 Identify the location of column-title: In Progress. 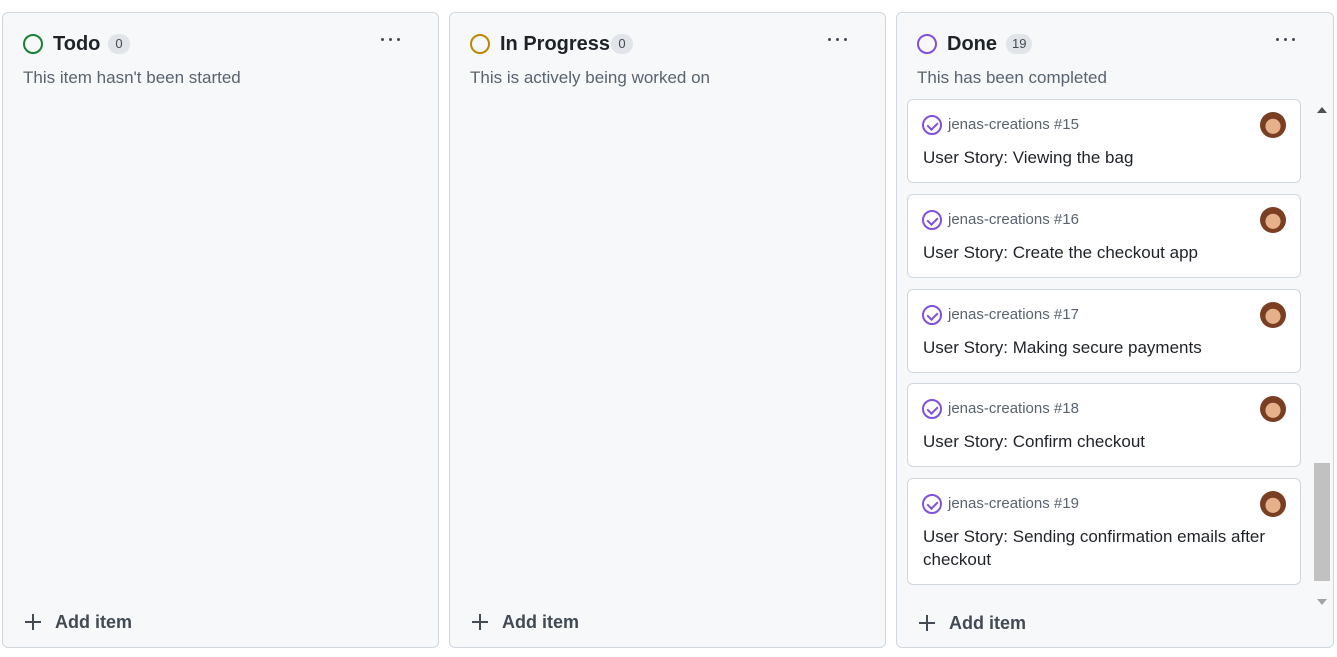
(555, 44).